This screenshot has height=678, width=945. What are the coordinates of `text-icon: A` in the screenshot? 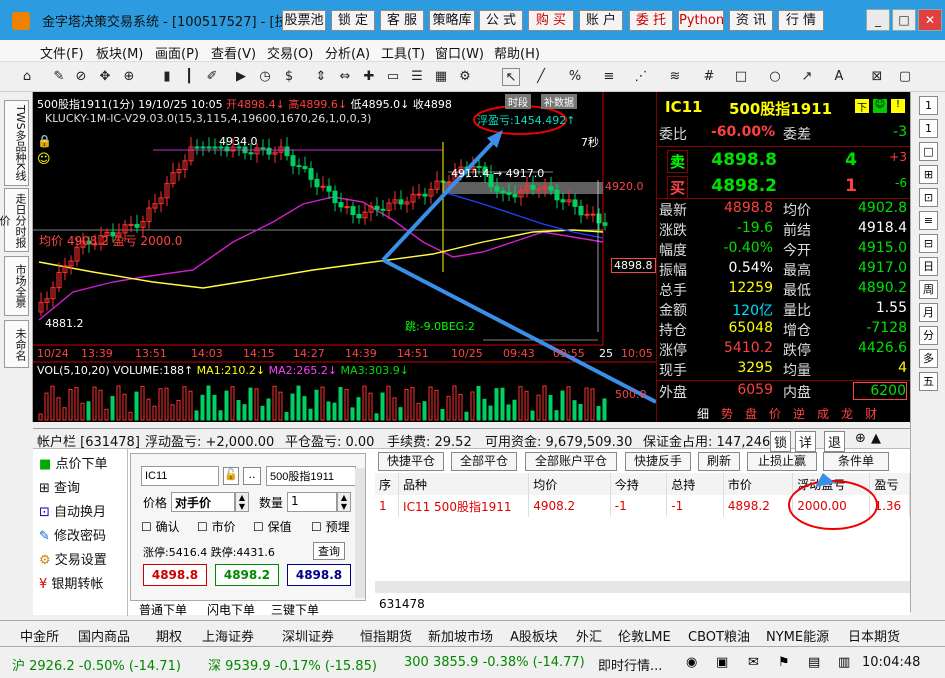 It's located at (839, 77).